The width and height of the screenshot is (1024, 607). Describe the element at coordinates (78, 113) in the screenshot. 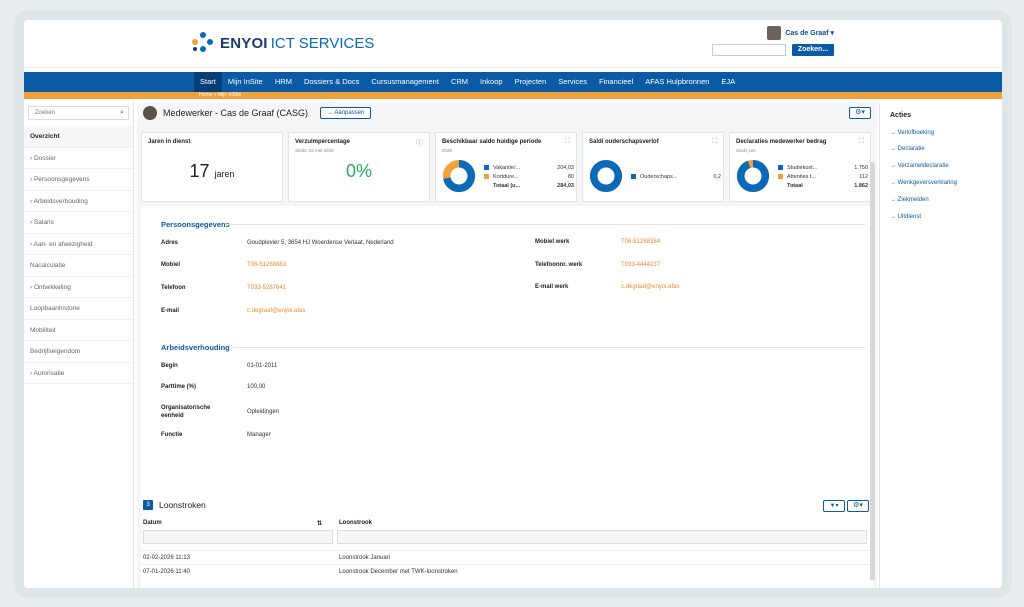

I see `sidebar-search-input: Zoeken ⌕` at that location.